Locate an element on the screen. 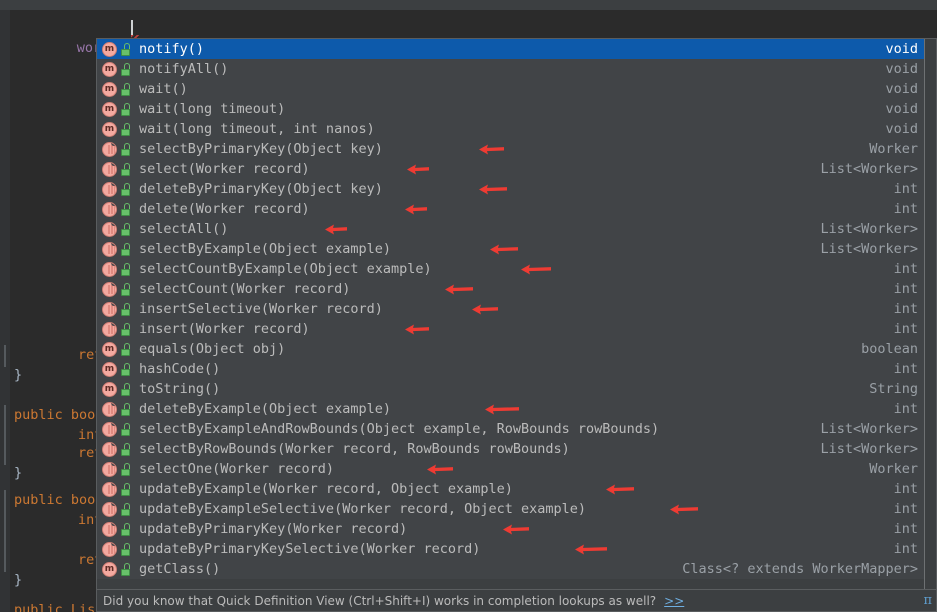  completion-item: select(Worker record) List<Worker> is located at coordinates (511, 169).